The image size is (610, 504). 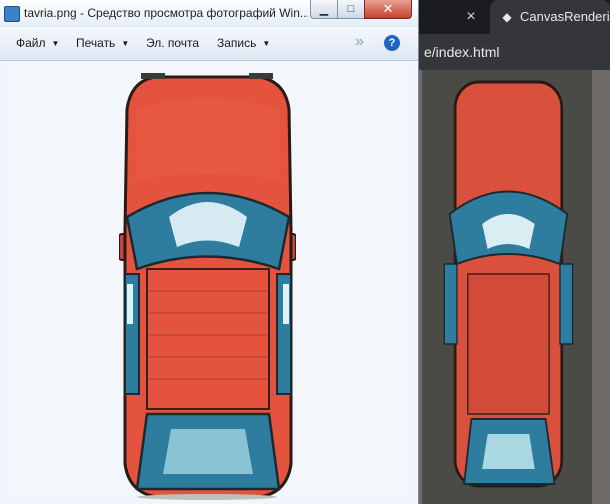 I want to click on menu-file: Файл ▼, so click(x=37, y=43).